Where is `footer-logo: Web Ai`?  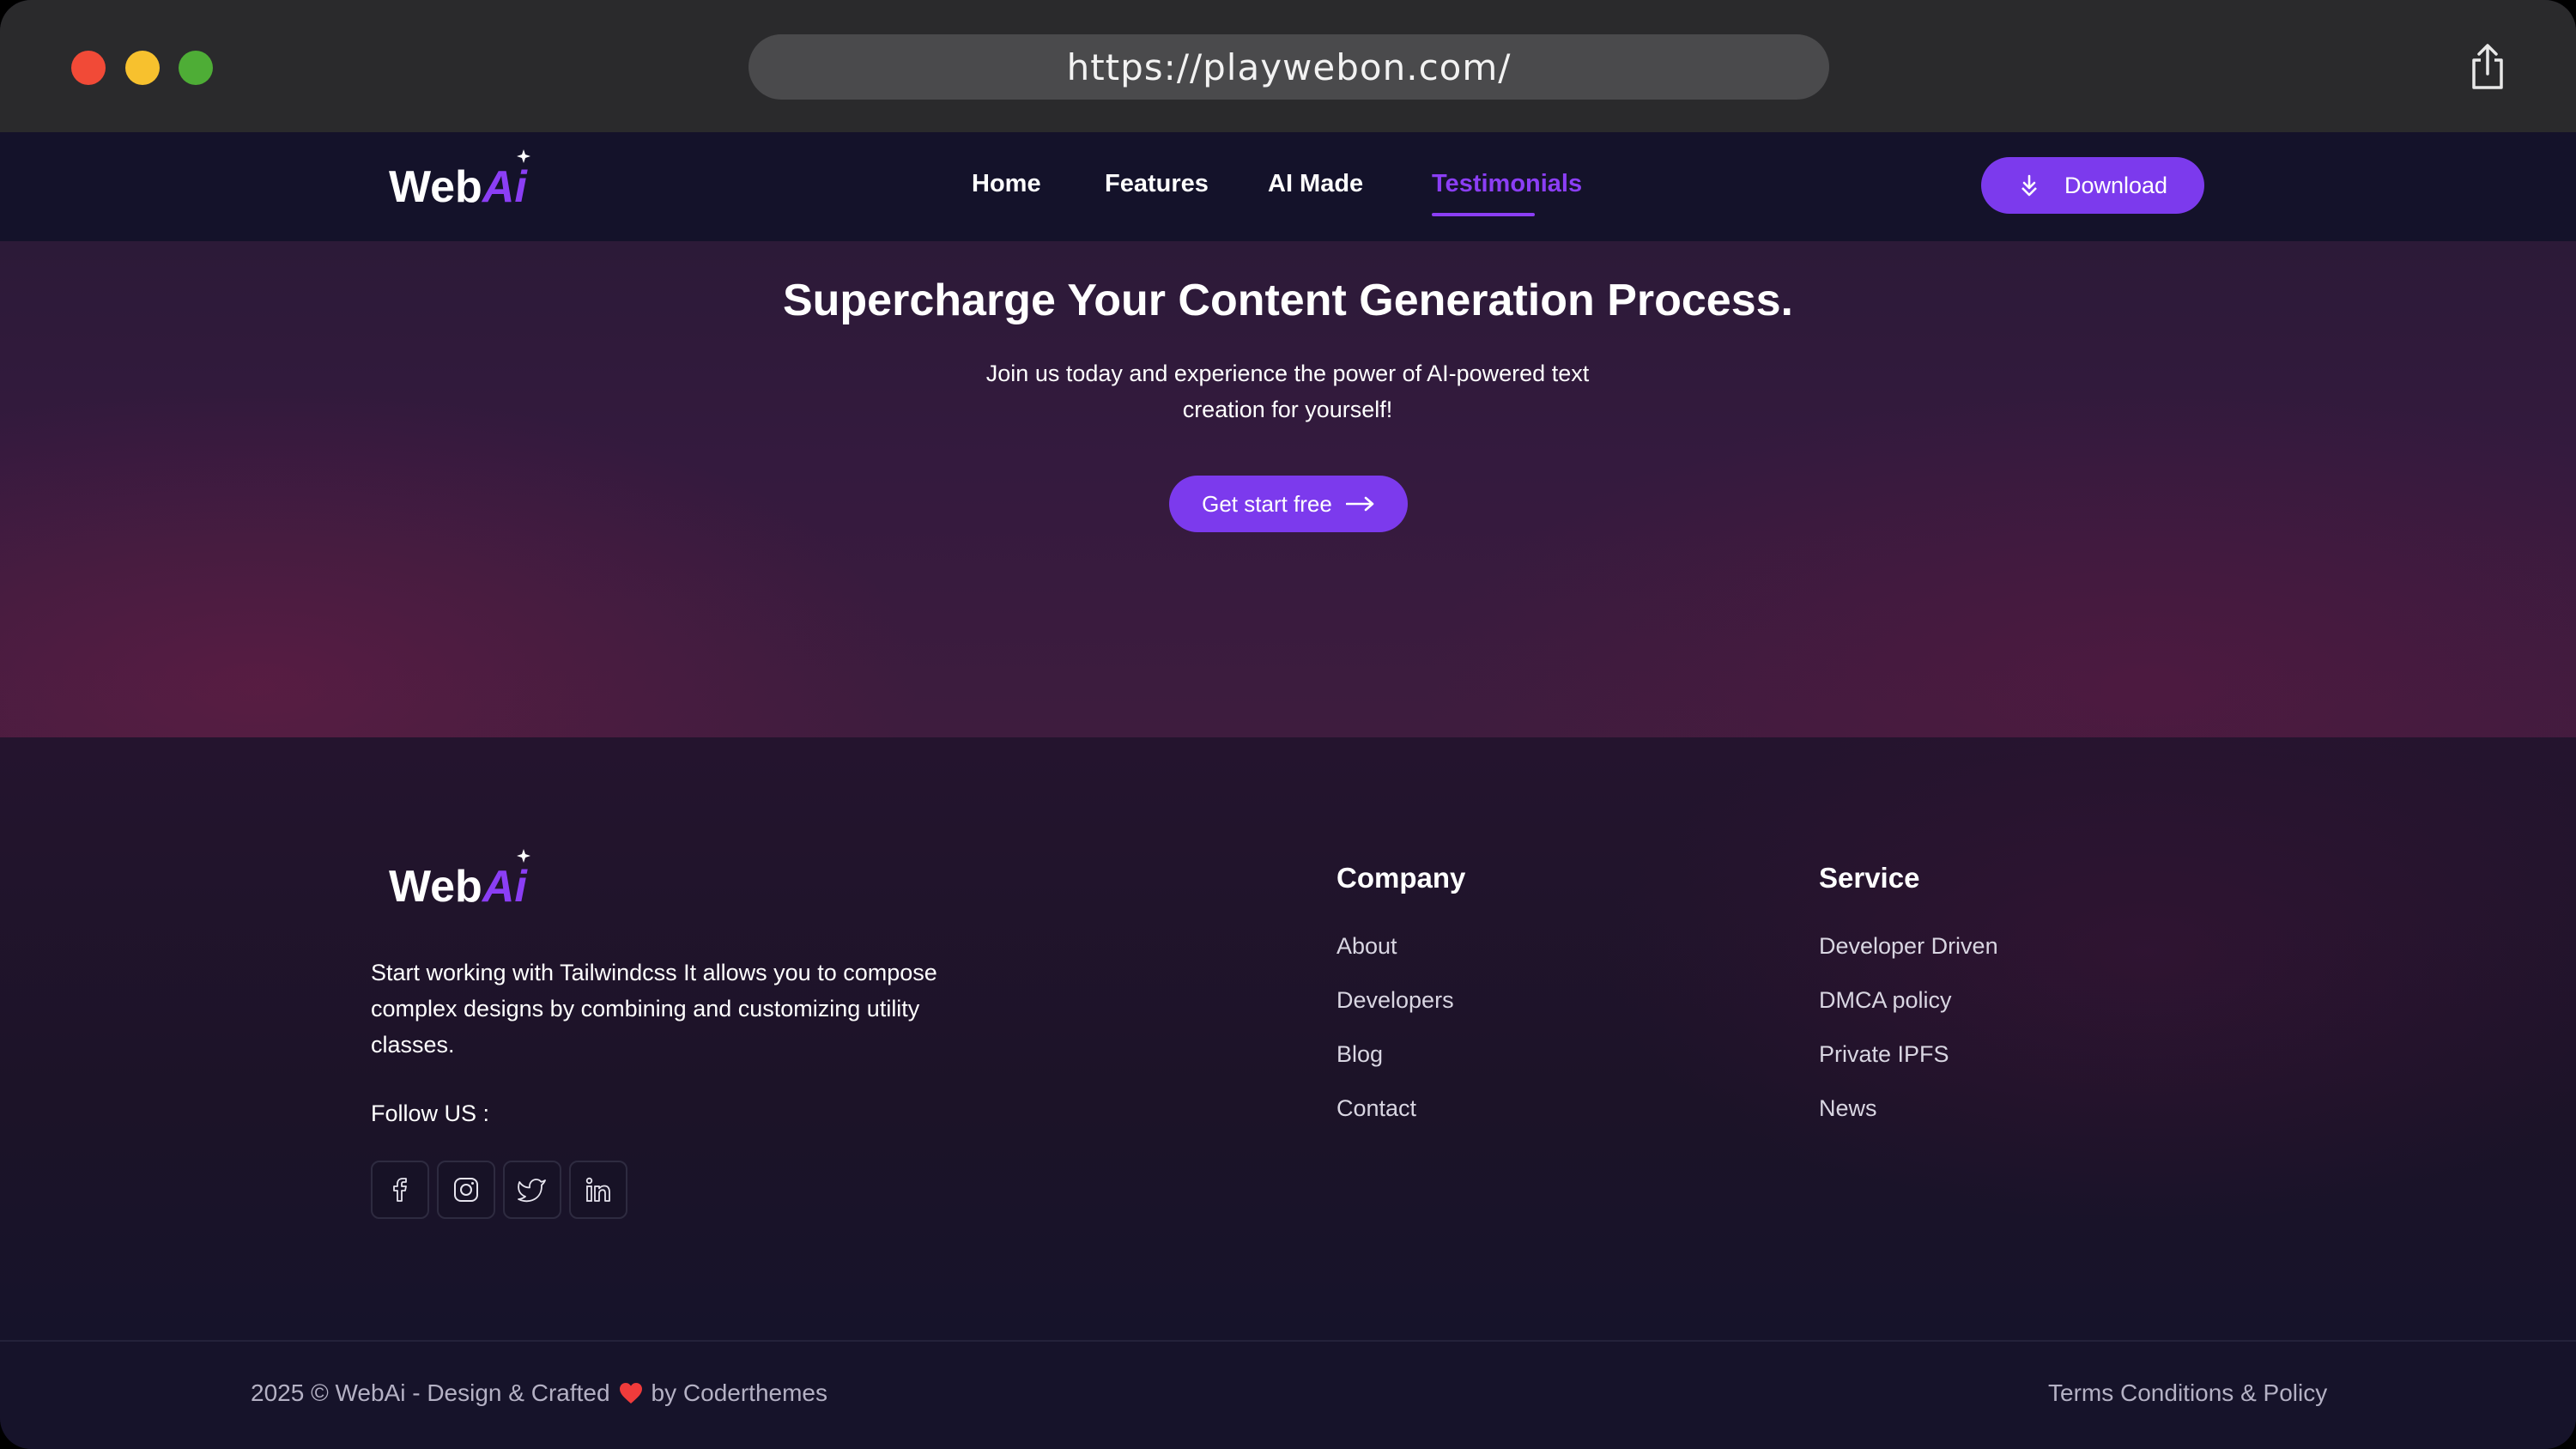
footer-logo: Web Ai is located at coordinates (459, 880).